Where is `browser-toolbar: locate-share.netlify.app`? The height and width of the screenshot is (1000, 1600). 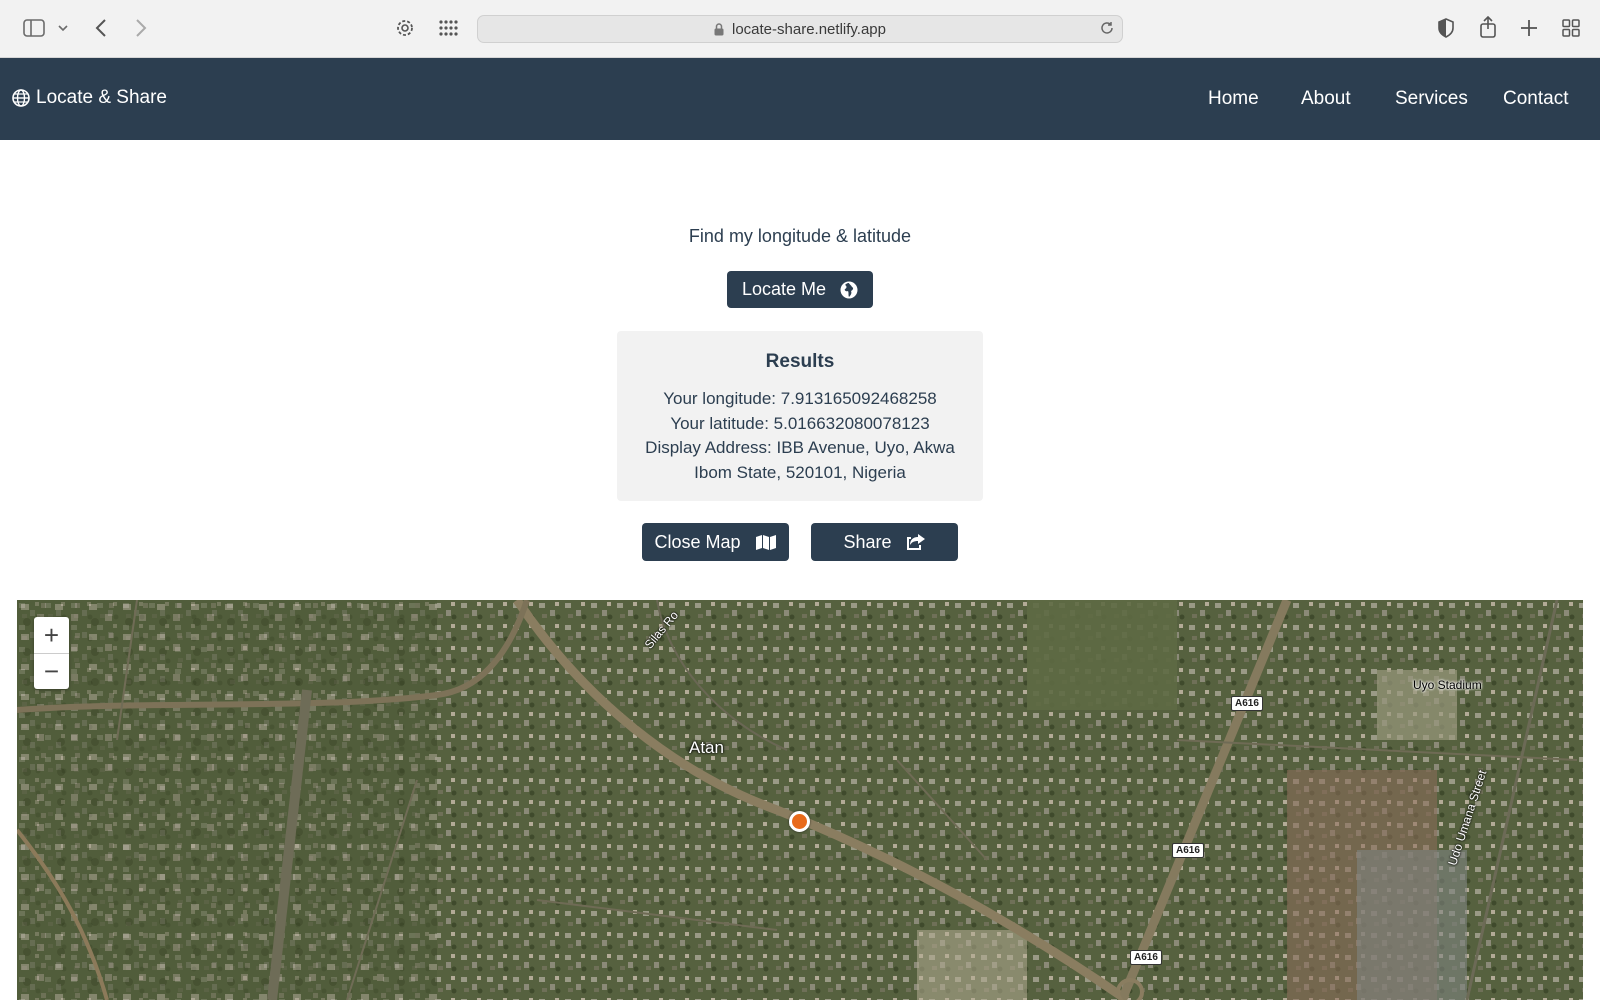
browser-toolbar: locate-share.netlify.app is located at coordinates (800, 29).